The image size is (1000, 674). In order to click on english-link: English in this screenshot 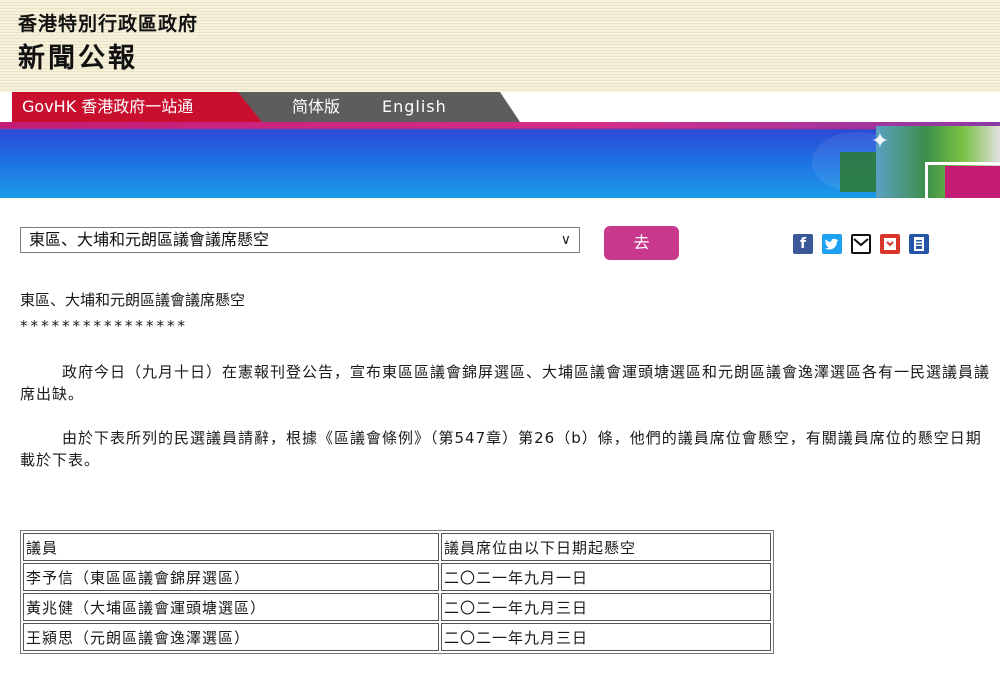, I will do `click(414, 107)`.